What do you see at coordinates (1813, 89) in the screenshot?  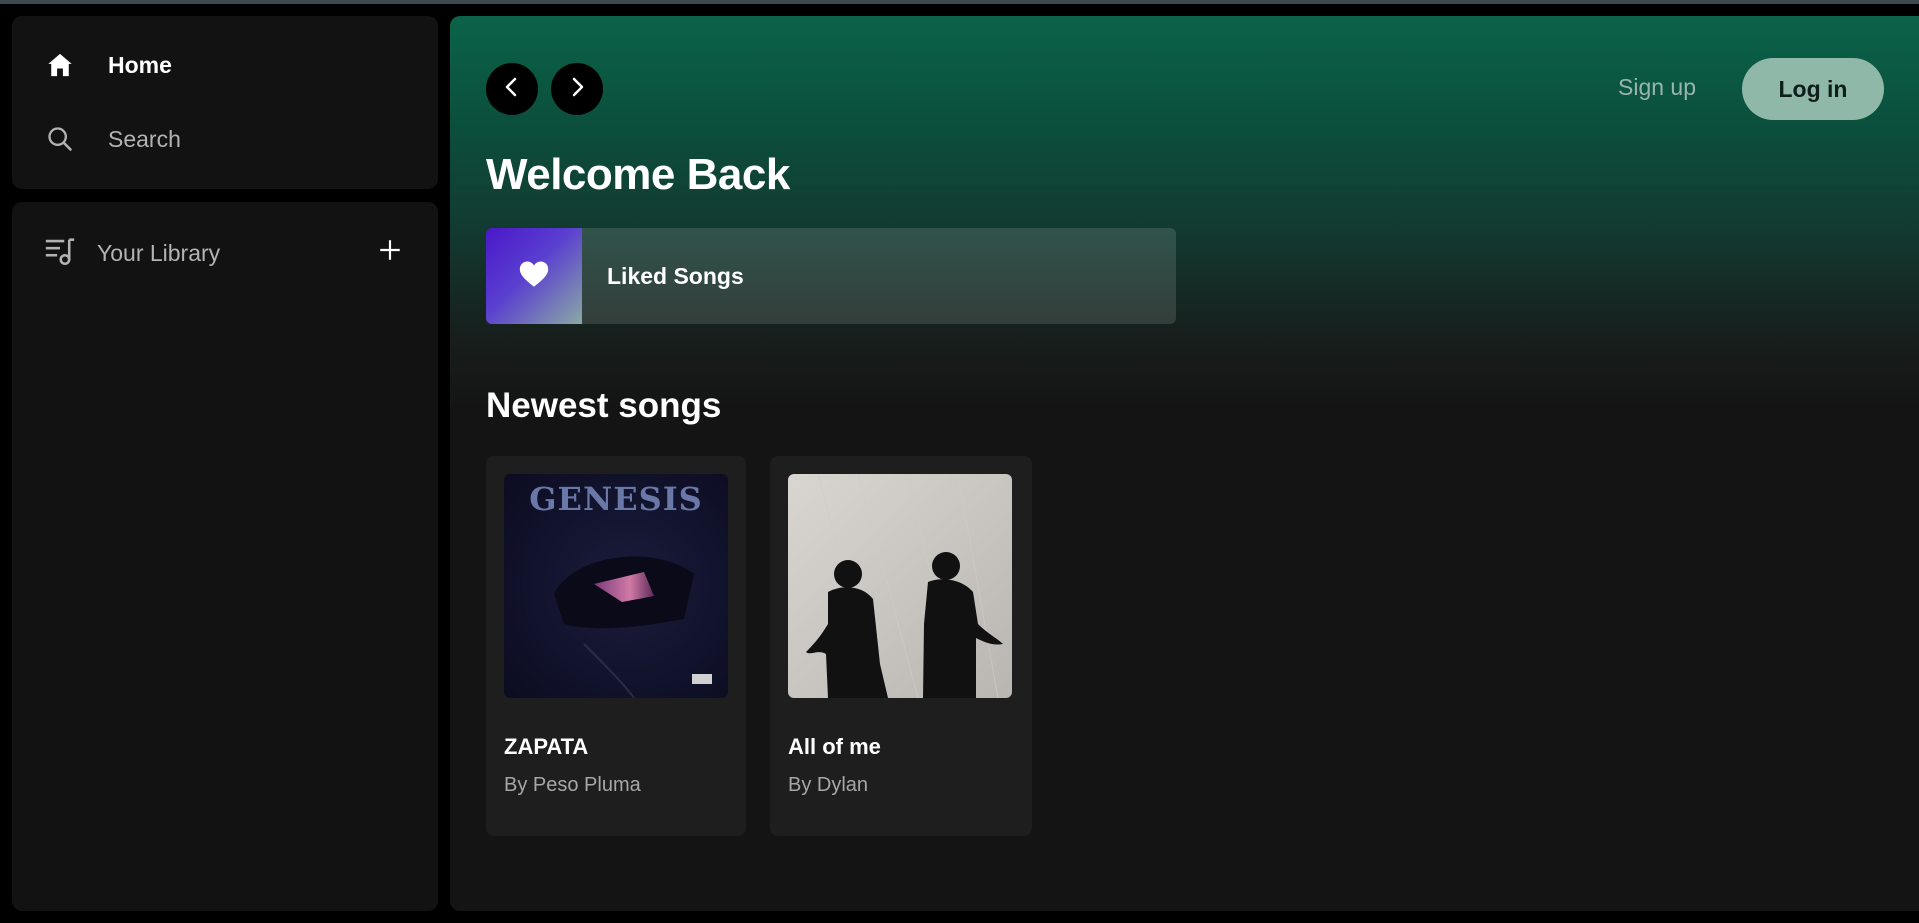 I see `login-button: Log in` at bounding box center [1813, 89].